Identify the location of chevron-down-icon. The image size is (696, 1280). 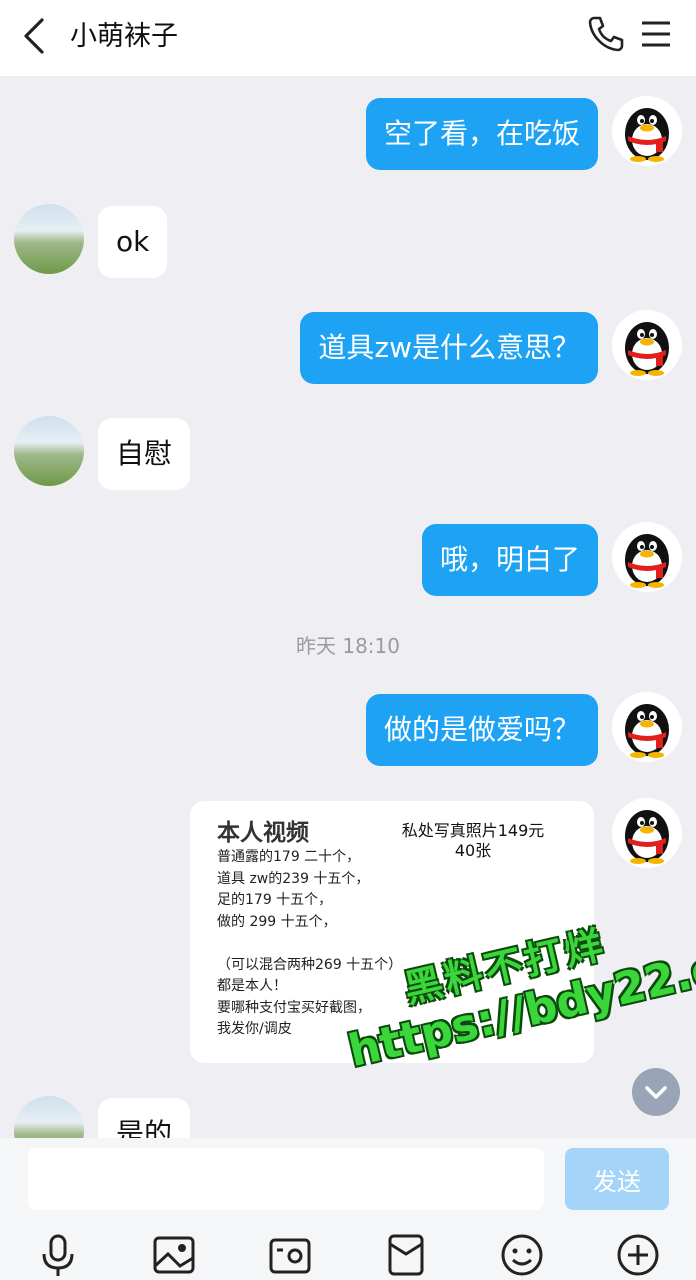
(656, 1092).